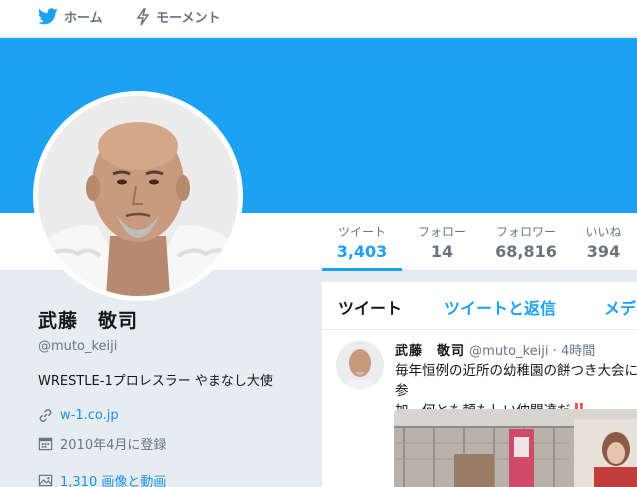 This screenshot has width=637, height=487. I want to click on stat-following-value: 14, so click(442, 251).